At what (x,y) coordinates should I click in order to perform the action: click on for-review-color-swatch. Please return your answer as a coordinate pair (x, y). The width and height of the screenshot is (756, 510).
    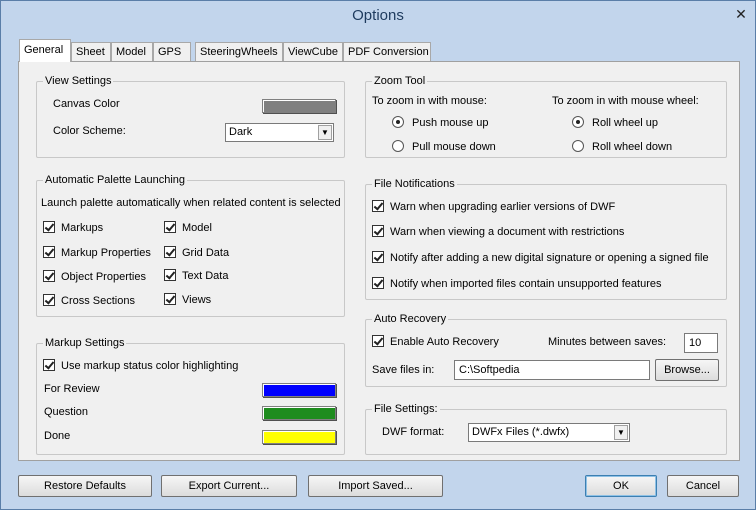
    Looking at the image, I should click on (299, 390).